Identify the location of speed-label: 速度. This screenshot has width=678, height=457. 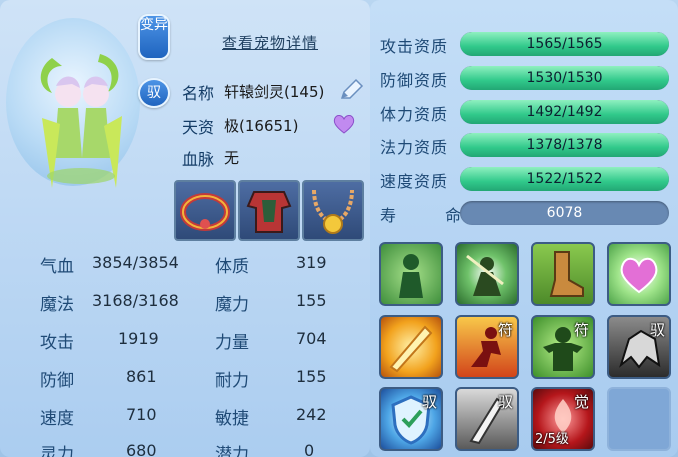
(57, 419).